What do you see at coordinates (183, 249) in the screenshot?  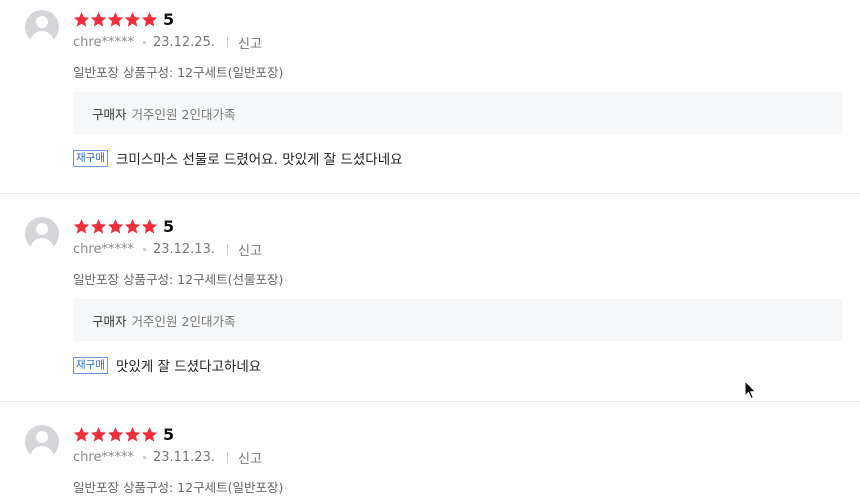 I see `review-date: 23.12.13.` at bounding box center [183, 249].